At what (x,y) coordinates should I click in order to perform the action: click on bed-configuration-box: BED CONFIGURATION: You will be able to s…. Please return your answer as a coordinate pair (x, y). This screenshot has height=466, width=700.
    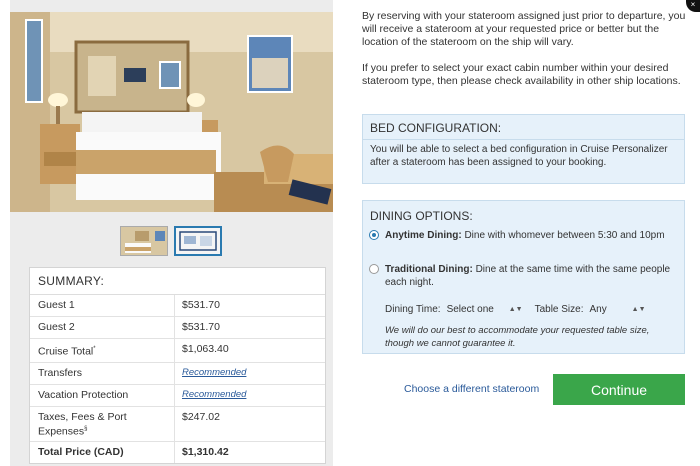
    Looking at the image, I should click on (523, 149).